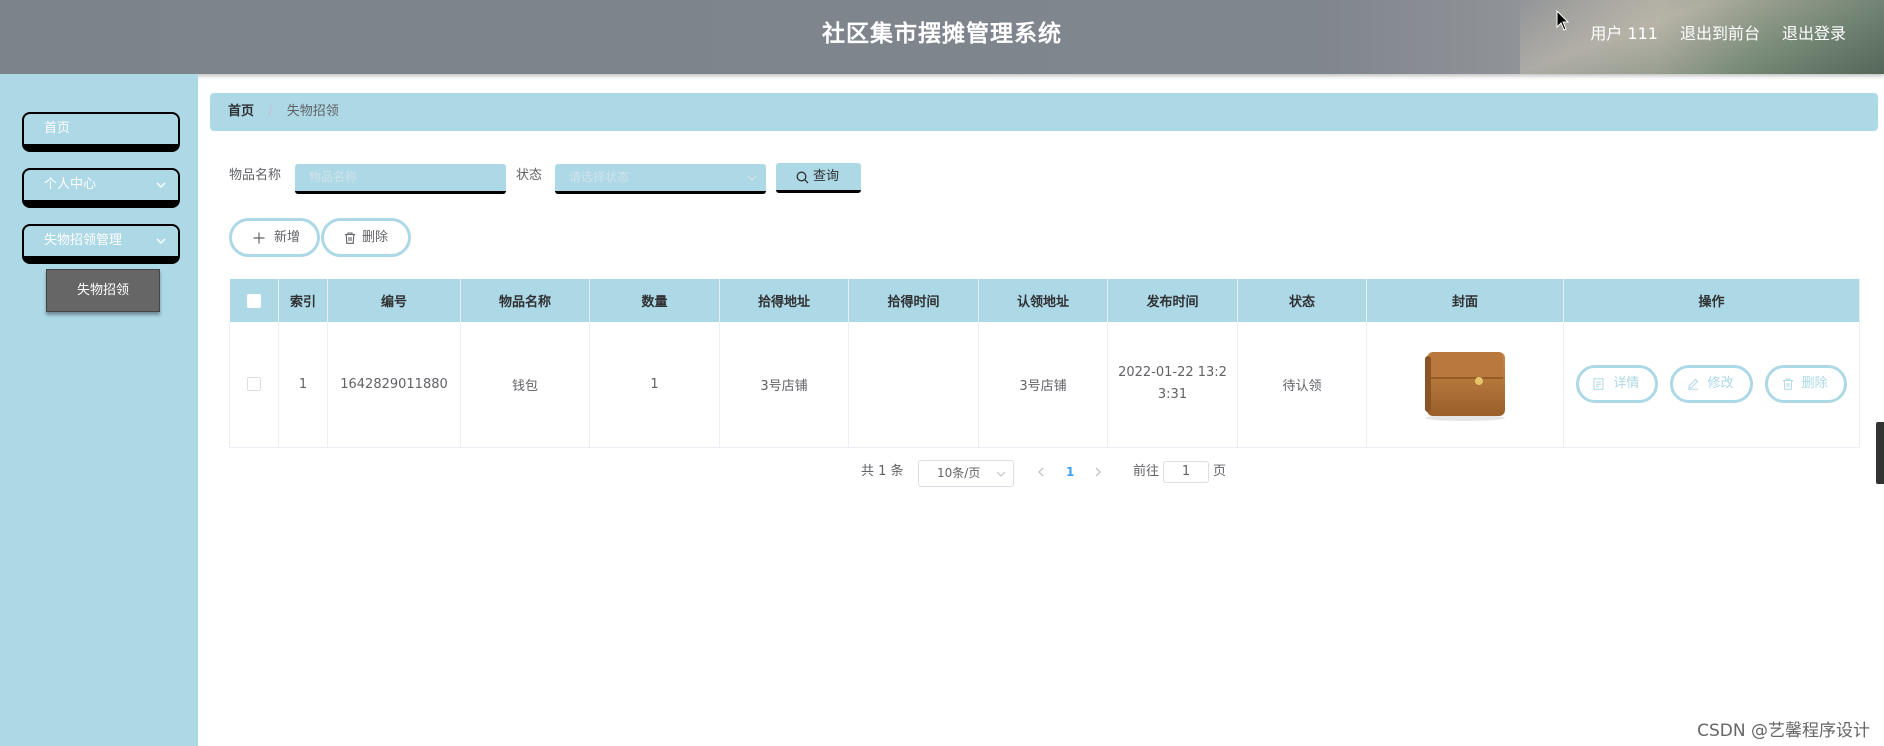 Image resolution: width=1884 pixels, height=746 pixels. I want to click on column-header: 状态, so click(1302, 300).